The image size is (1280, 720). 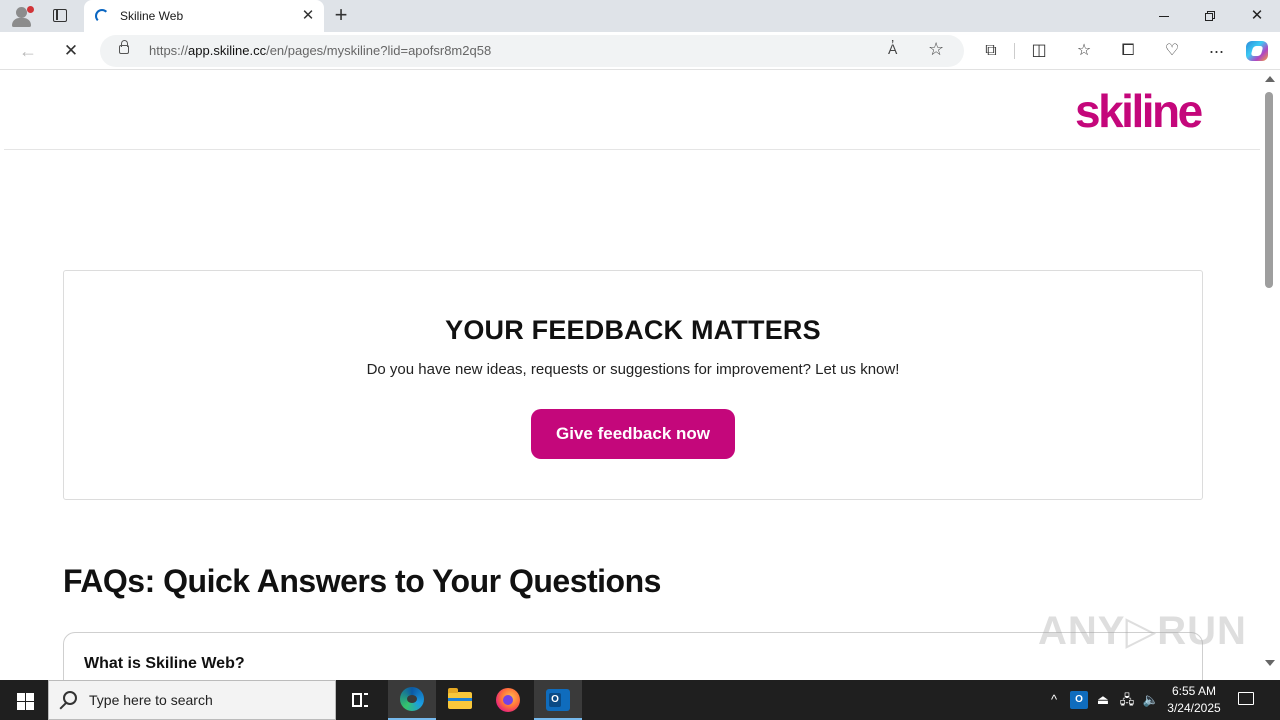 I want to click on restore-button, so click(x=1211, y=16).